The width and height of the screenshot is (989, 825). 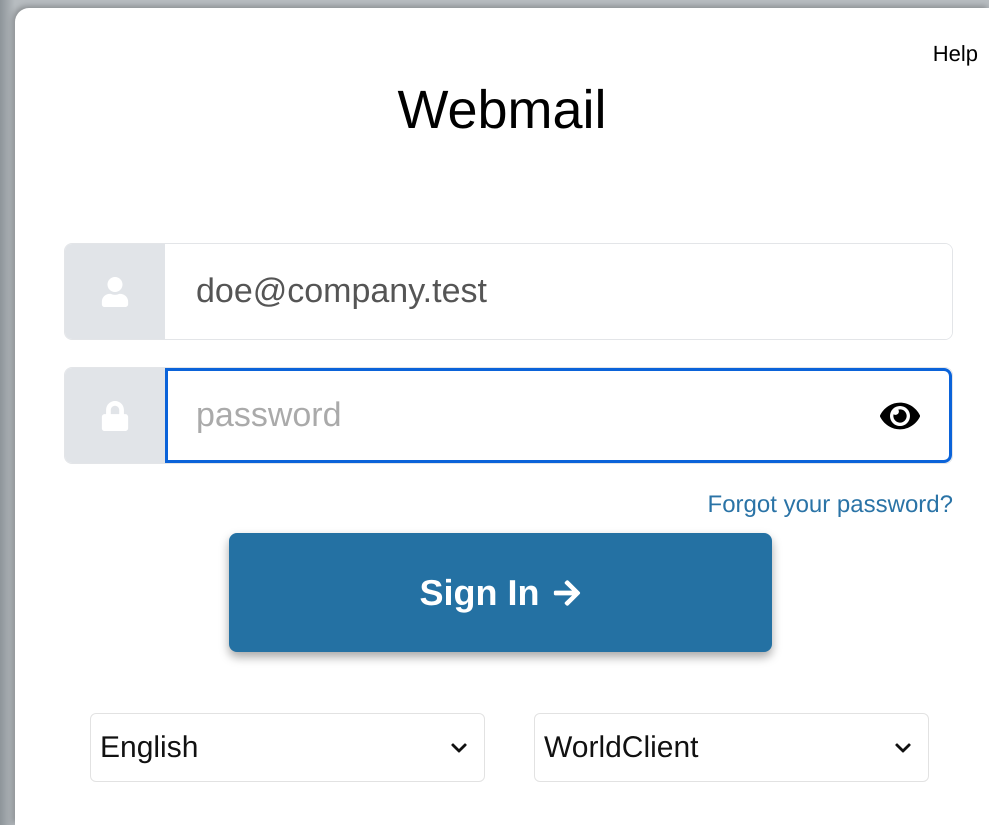 What do you see at coordinates (500, 592) in the screenshot?
I see `sign-in-button: Sign In` at bounding box center [500, 592].